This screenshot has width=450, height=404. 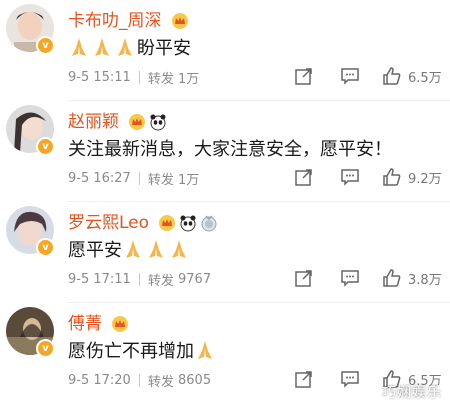 I want to click on comment-meta: 9-5 15:11 转发 1万, so click(x=133, y=77).